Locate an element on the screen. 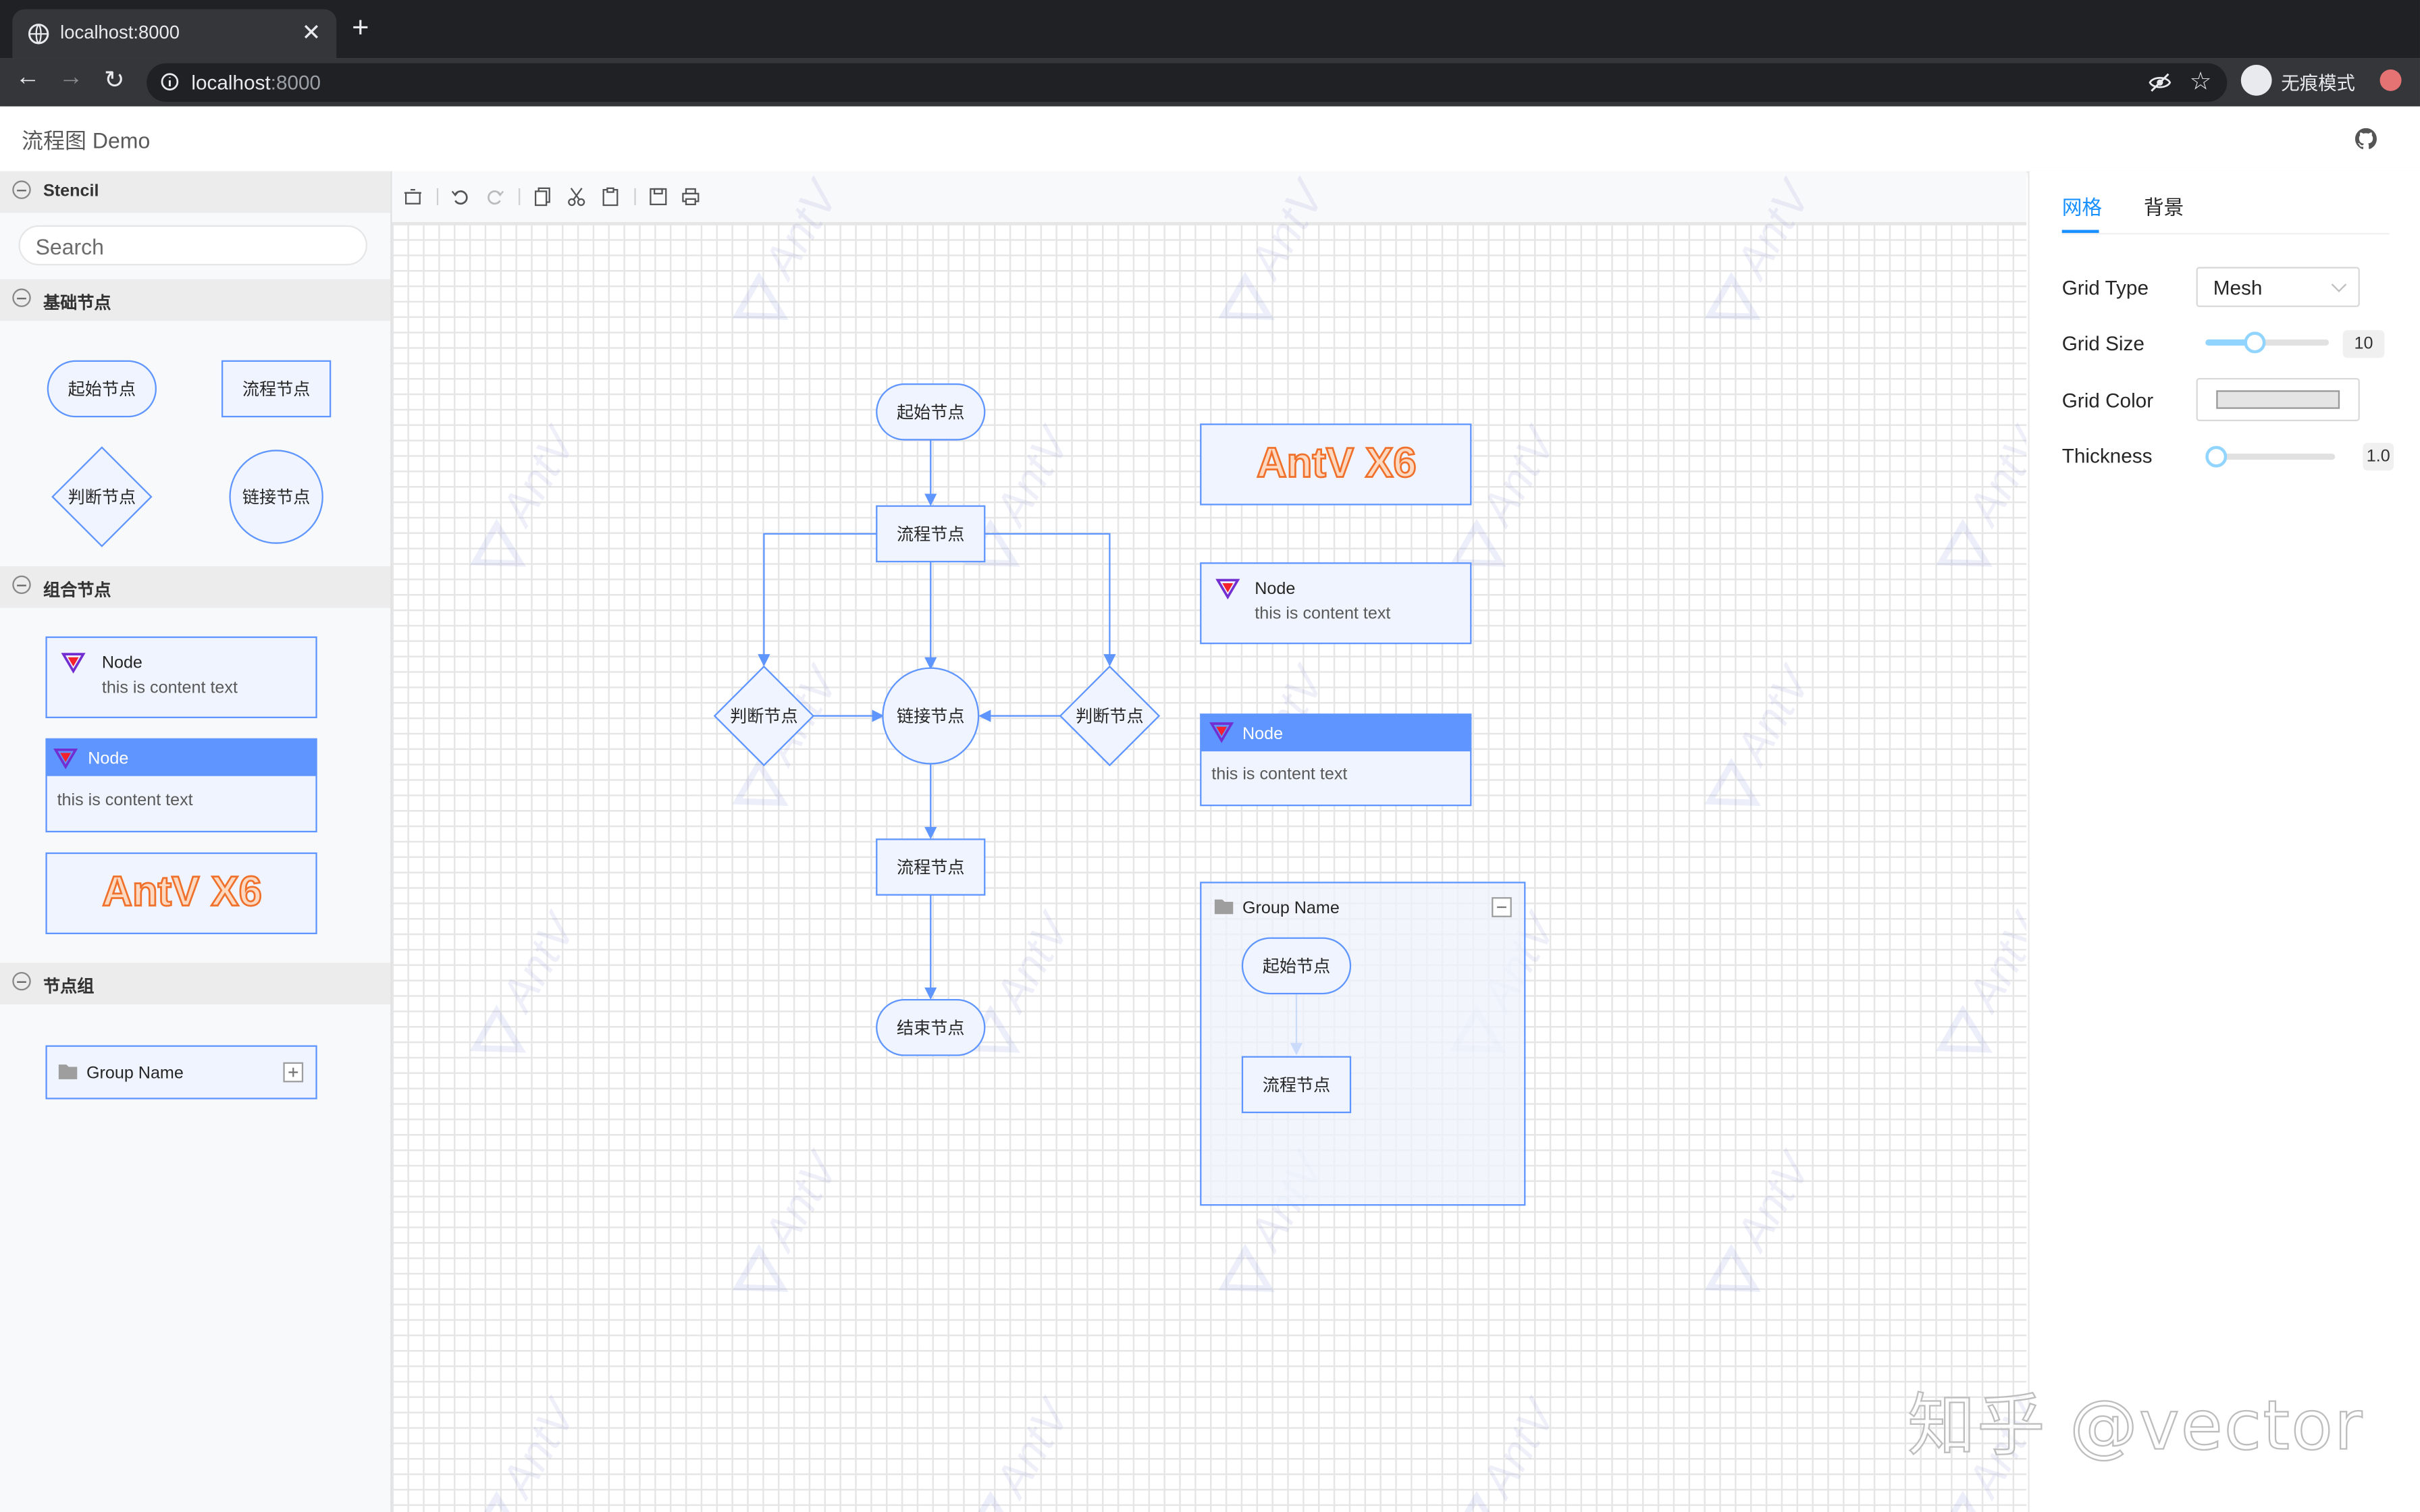 Image resolution: width=2420 pixels, height=1512 pixels. header-card-node: Node this is content text is located at coordinates (1336, 760).